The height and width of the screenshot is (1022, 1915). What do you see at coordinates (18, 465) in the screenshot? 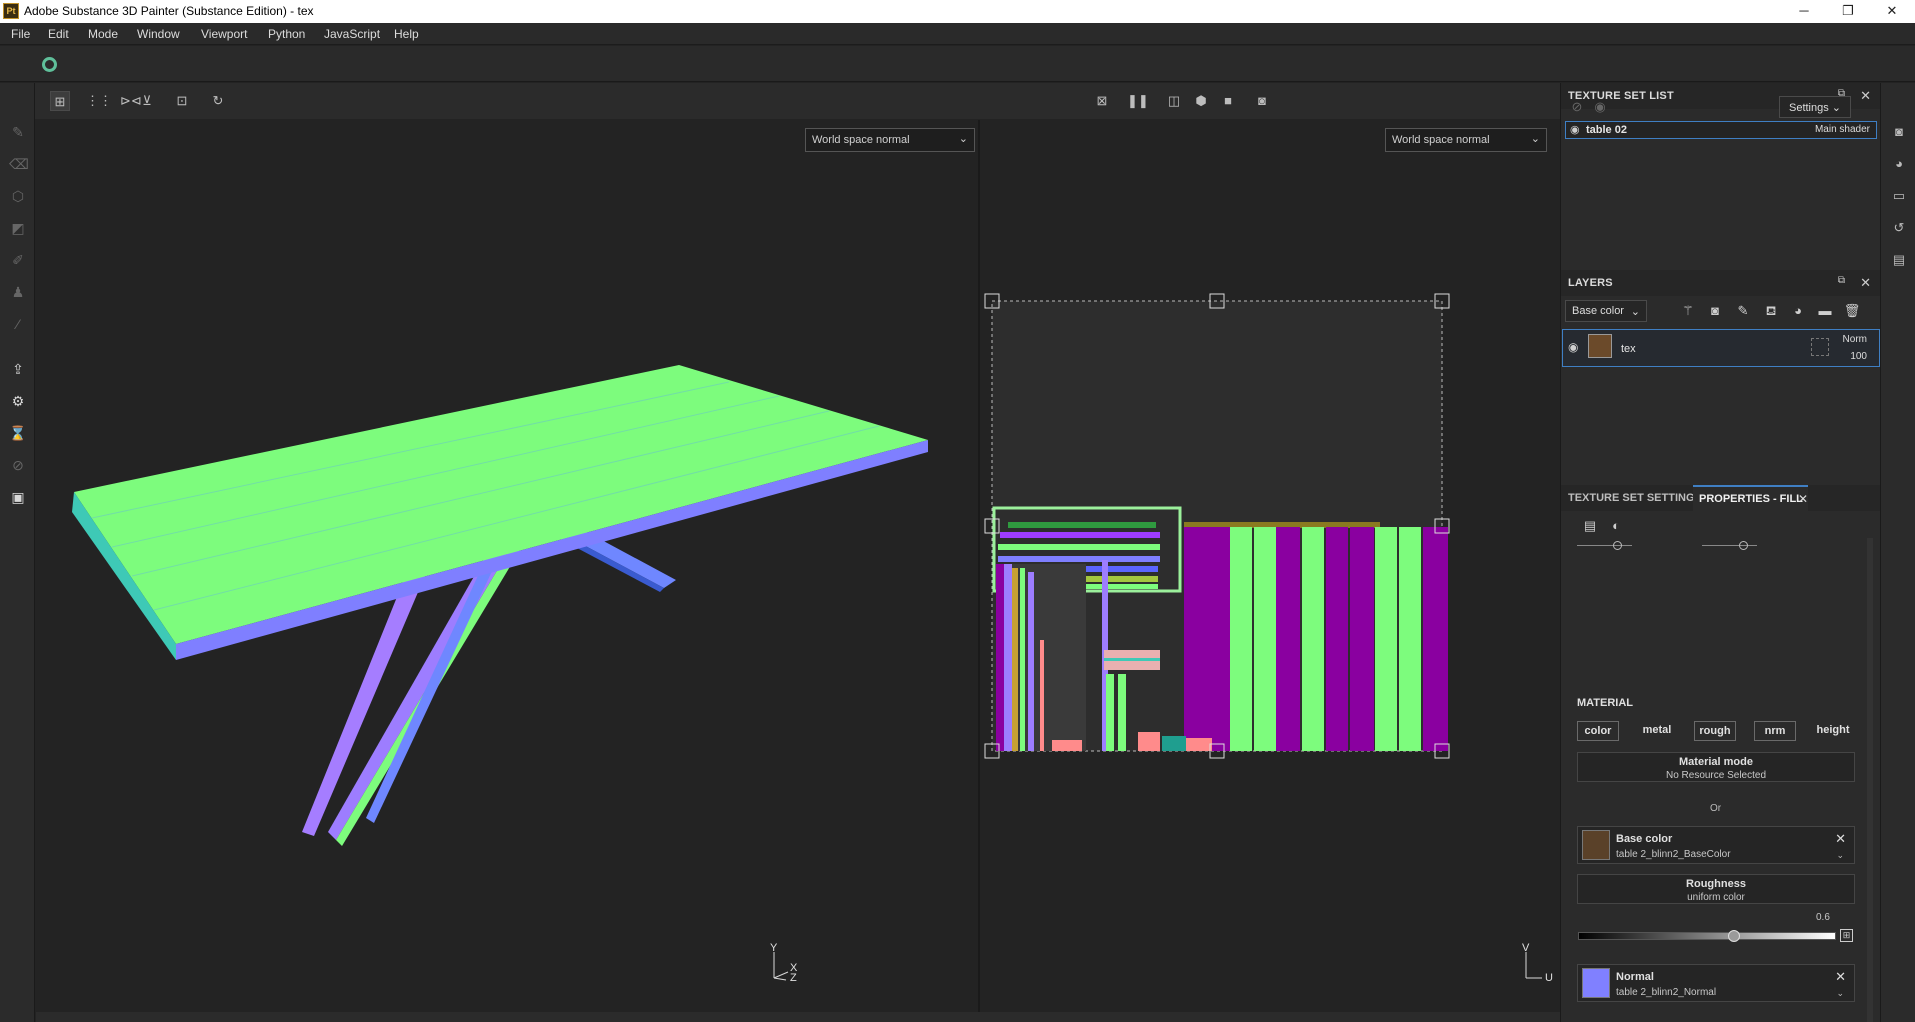
I see `hide-icon: ⊘` at bounding box center [18, 465].